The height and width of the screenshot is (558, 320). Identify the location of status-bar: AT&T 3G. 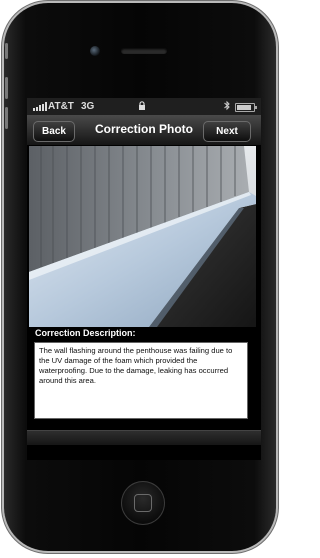
(144, 106).